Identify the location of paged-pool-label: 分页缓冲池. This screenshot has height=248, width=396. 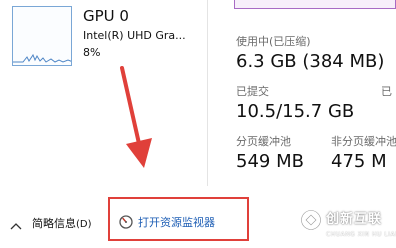
(263, 141).